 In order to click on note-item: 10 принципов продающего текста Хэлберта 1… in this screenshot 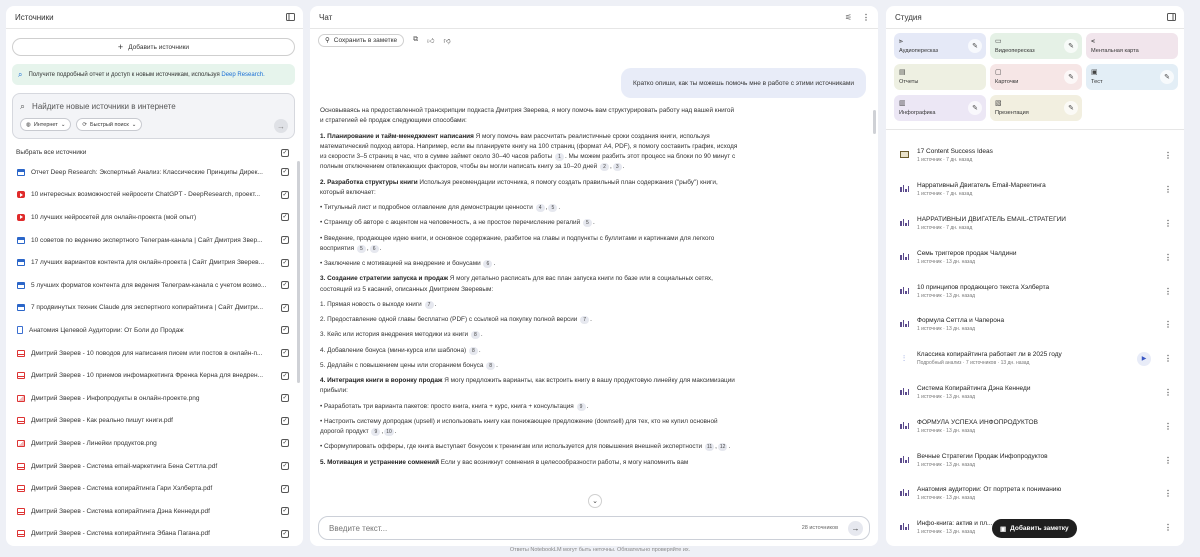, I will do `click(1035, 291)`.